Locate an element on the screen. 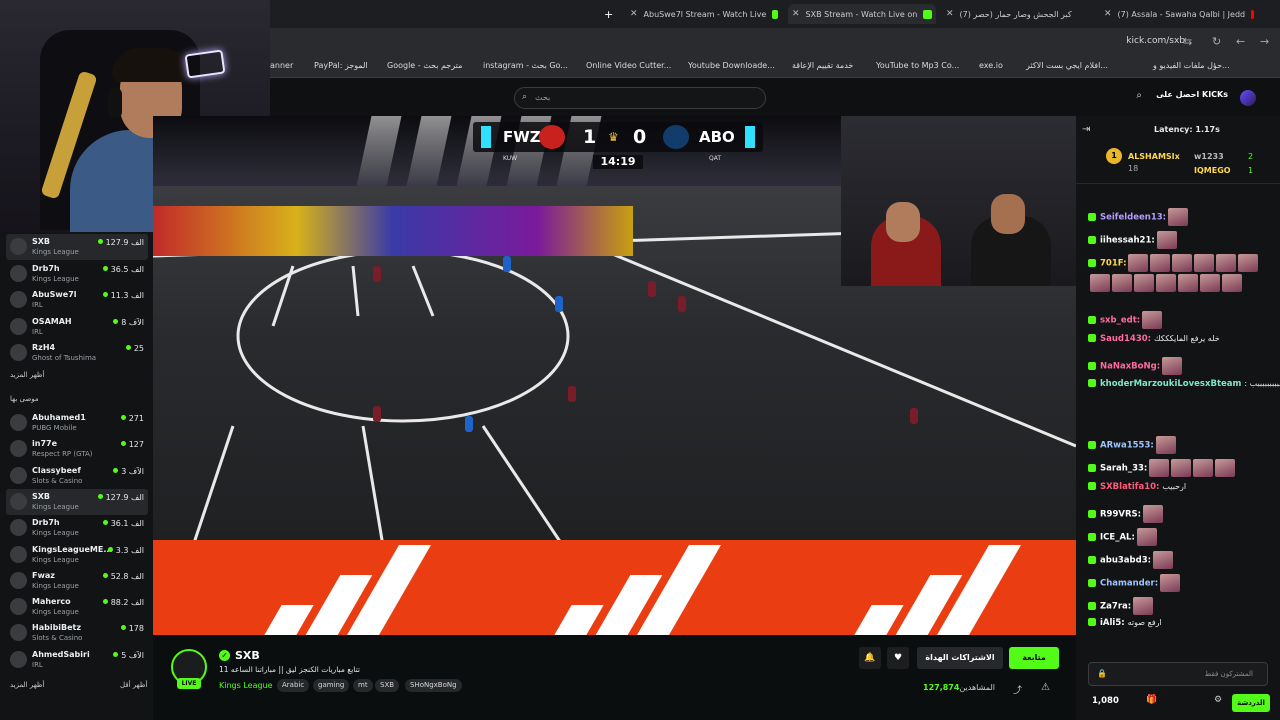  tag: gaming is located at coordinates (331, 685).